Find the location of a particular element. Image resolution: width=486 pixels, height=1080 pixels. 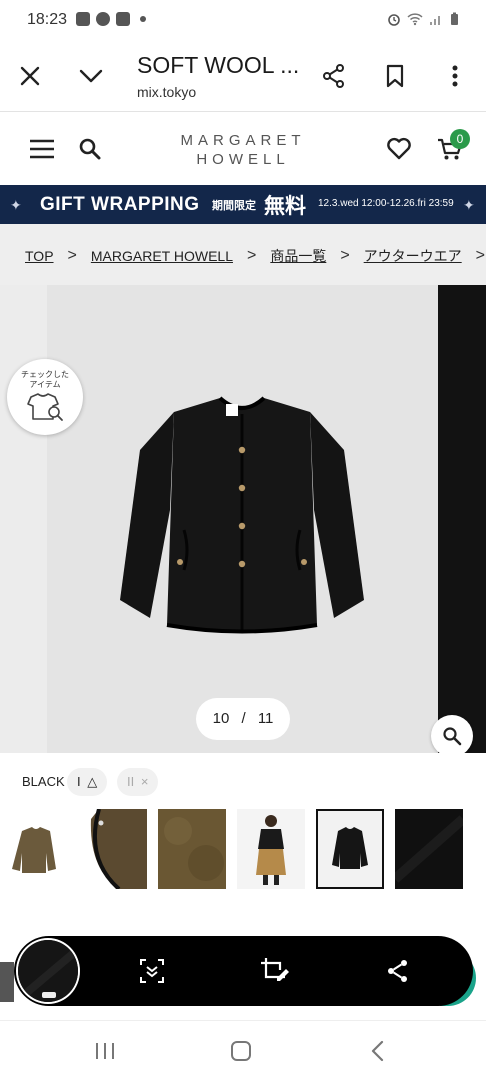

favorites-button is located at coordinates (399, 149).